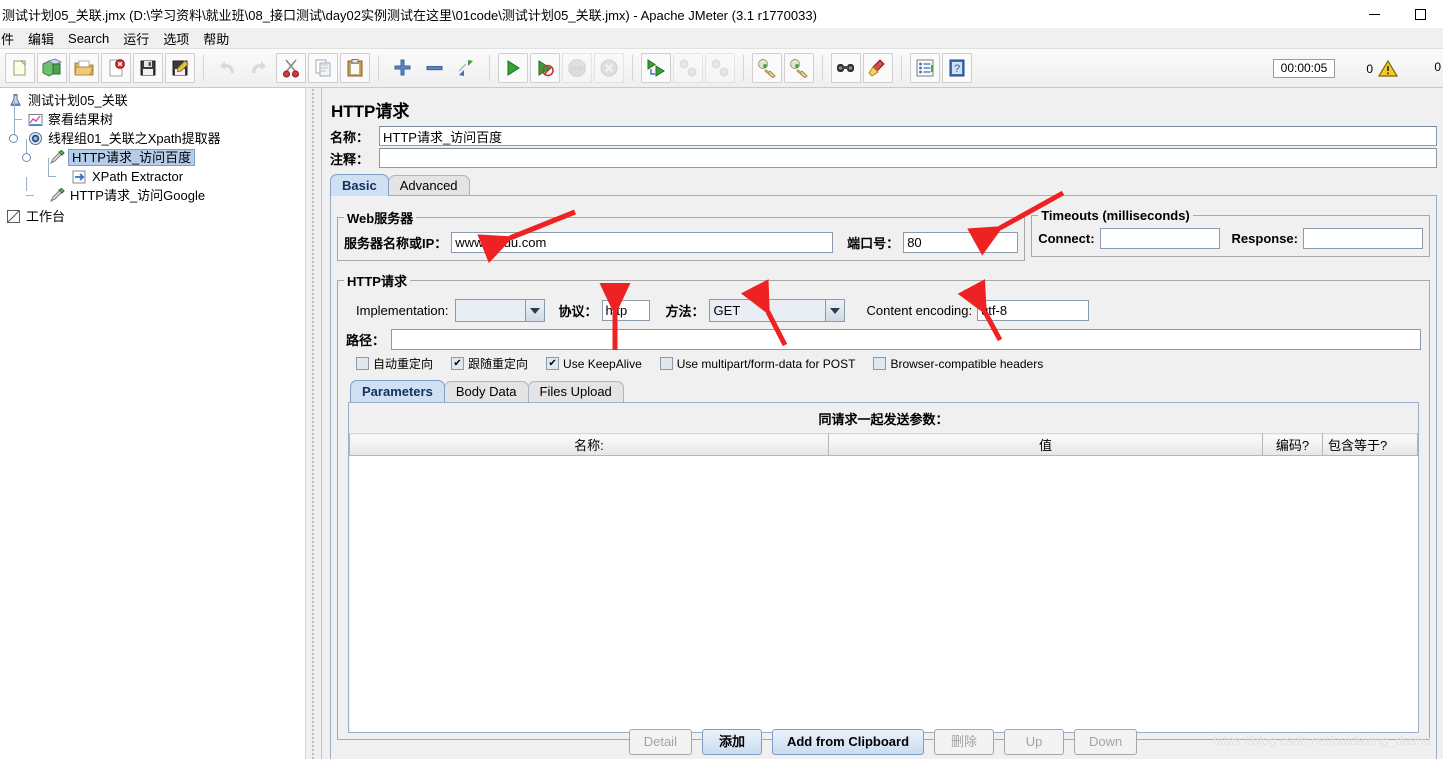  What do you see at coordinates (359, 185) in the screenshot?
I see `tab-basic: Basic` at bounding box center [359, 185].